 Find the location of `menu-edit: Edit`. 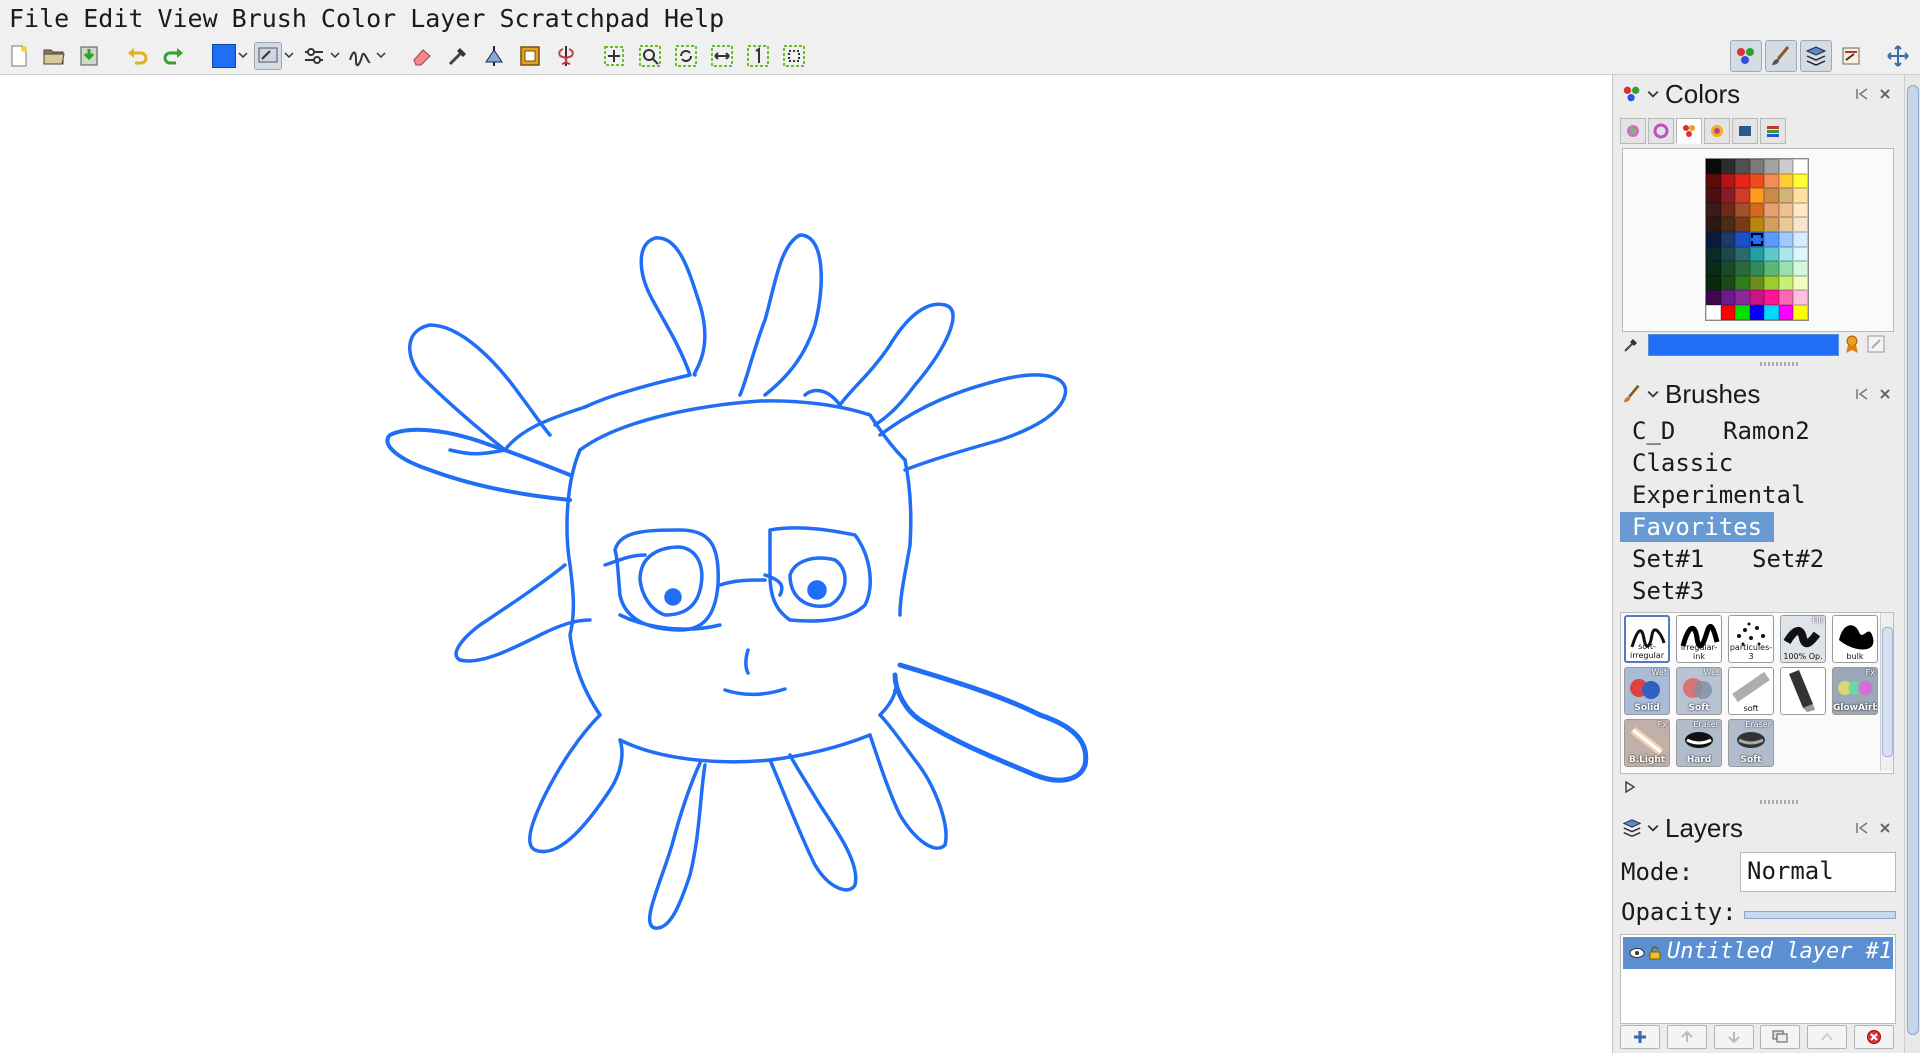

menu-edit: Edit is located at coordinates (111, 19).